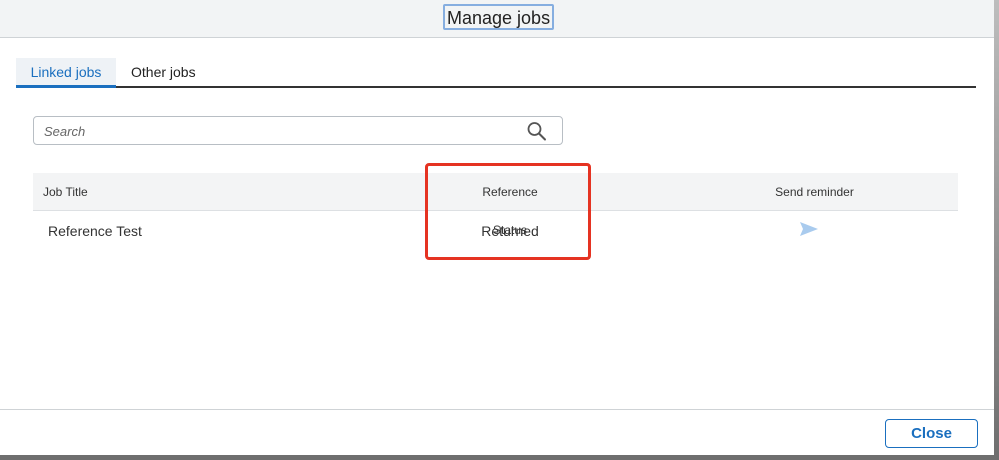  I want to click on dialog-footer: Close, so click(497, 432).